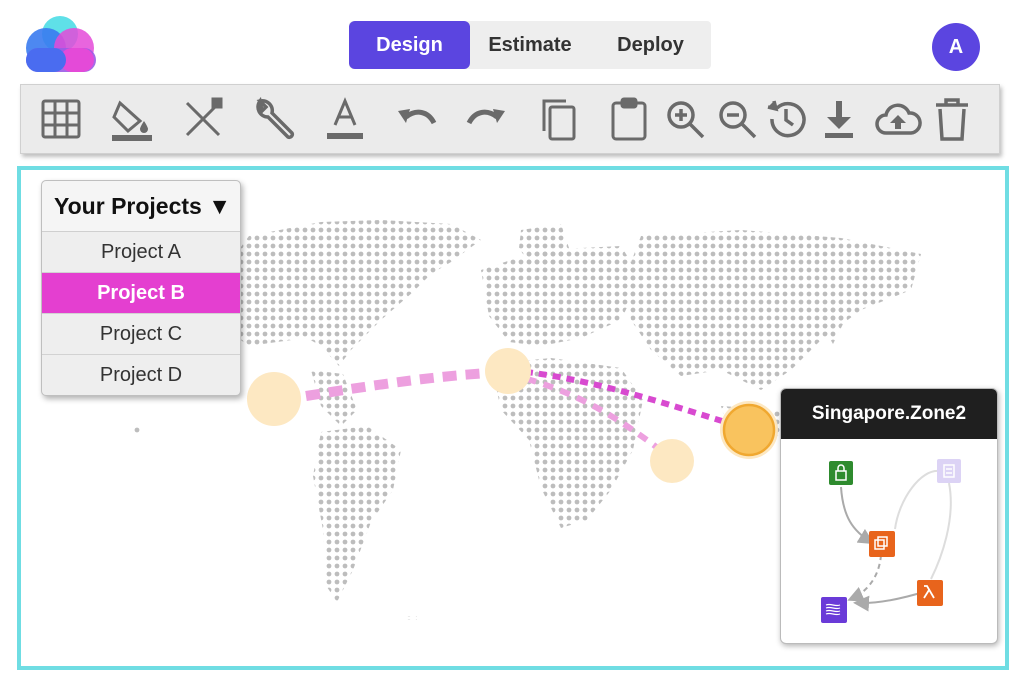  Describe the element at coordinates (274, 119) in the screenshot. I see `wrench-icon` at that location.